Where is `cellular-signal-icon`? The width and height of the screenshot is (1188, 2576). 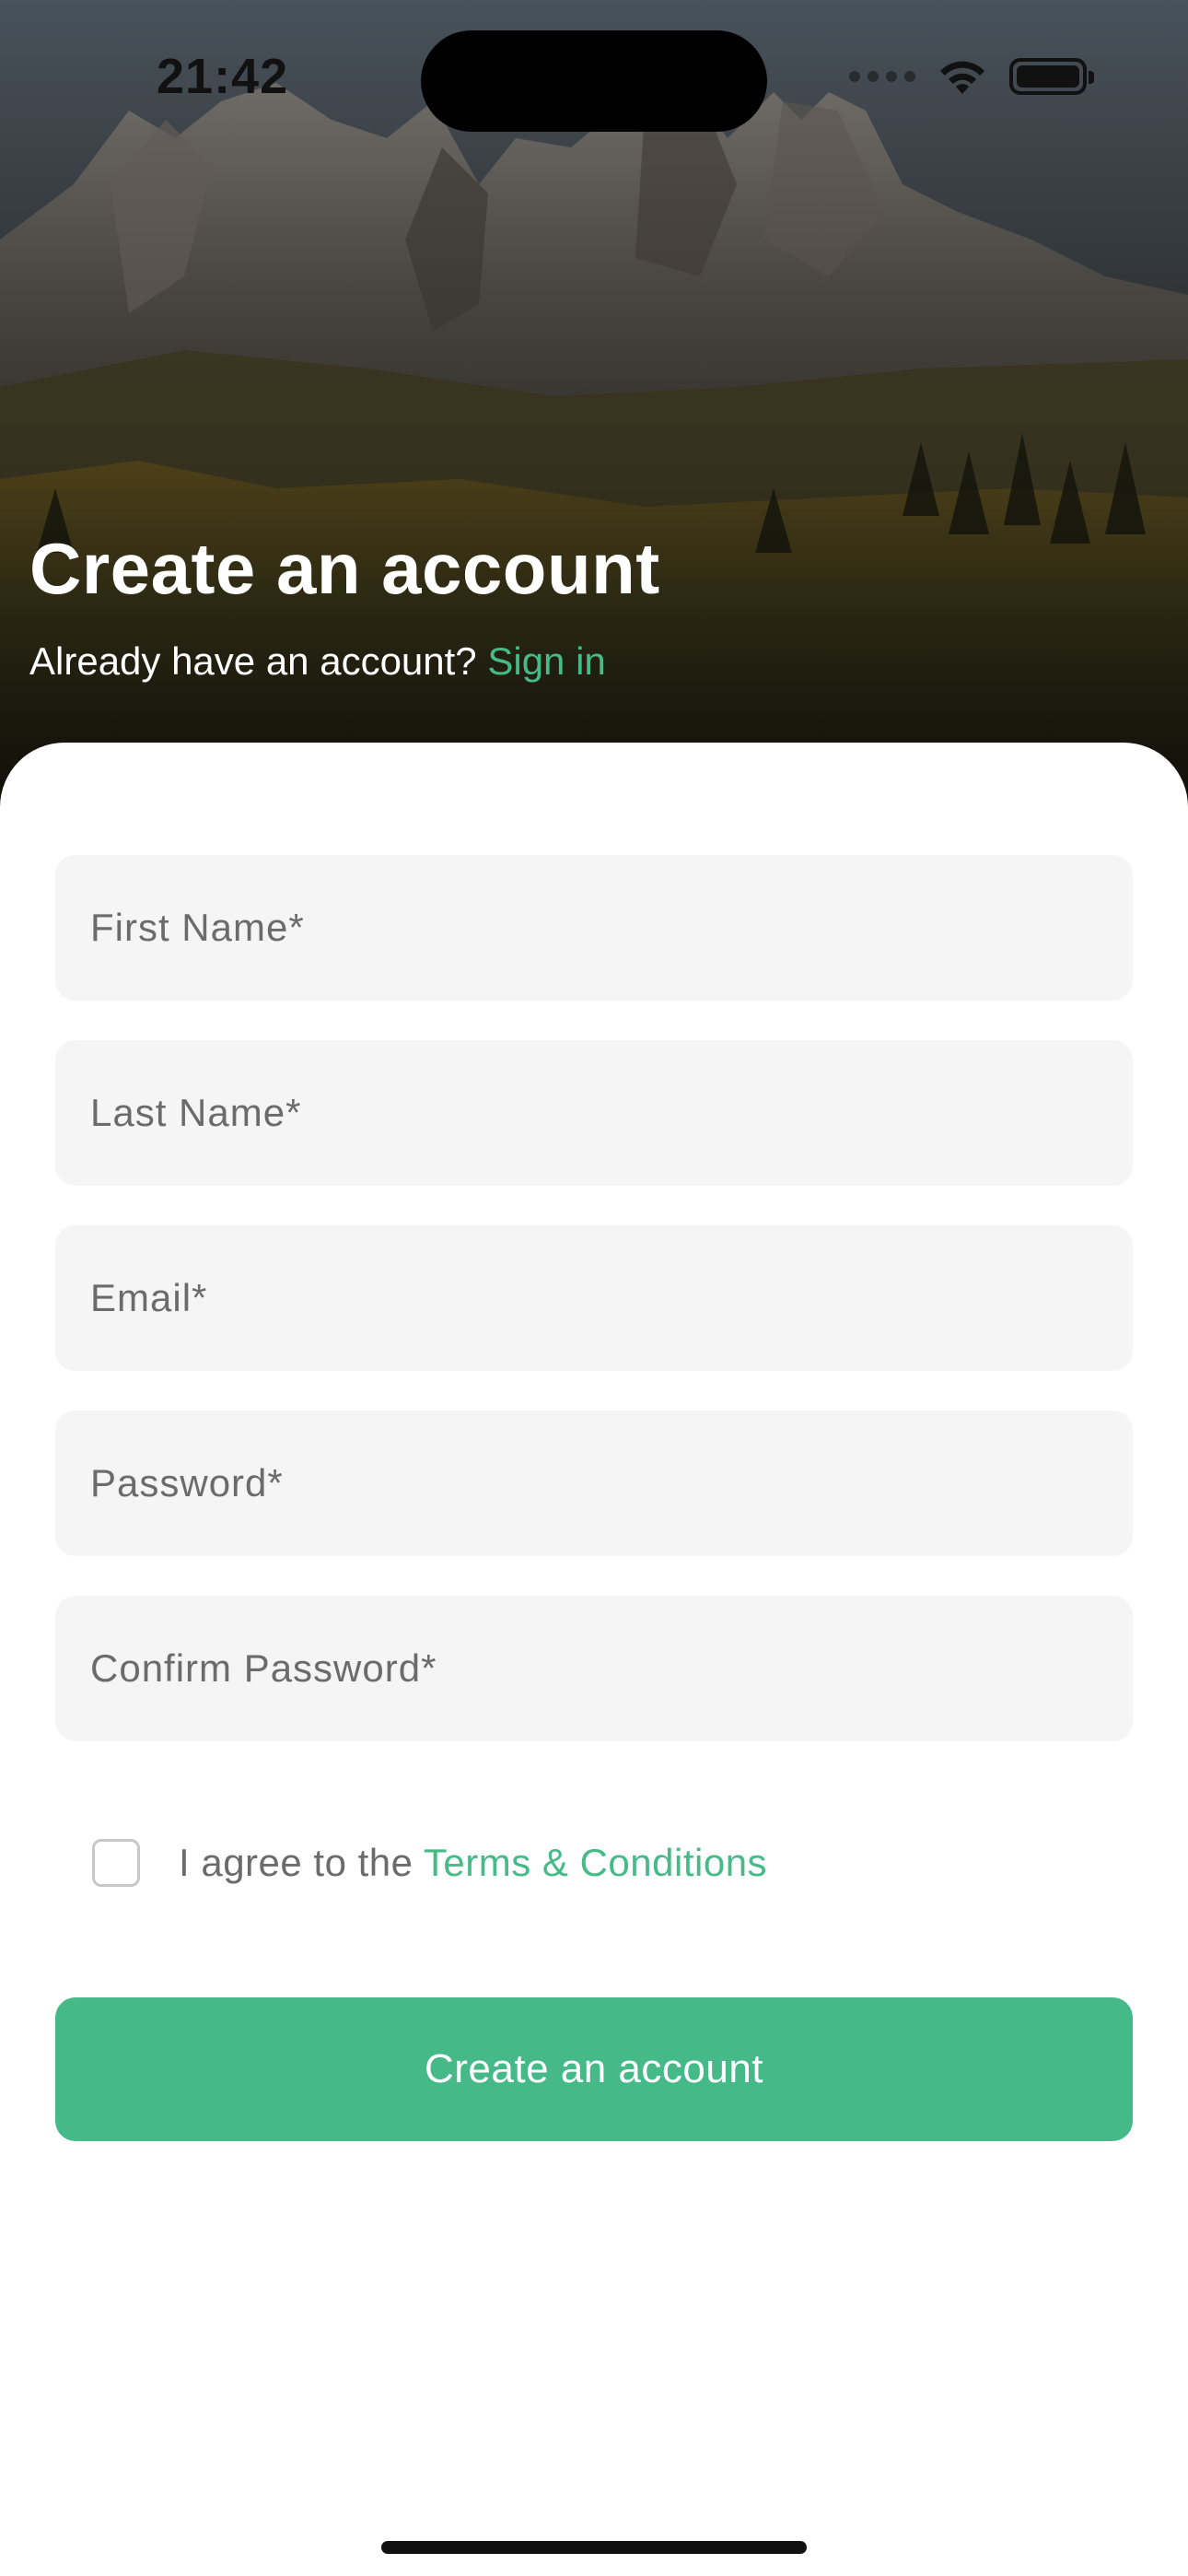
cellular-signal-icon is located at coordinates (882, 76).